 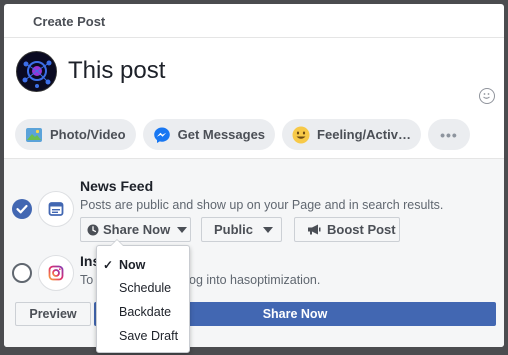 I want to click on instagram-icon, so click(x=56, y=273).